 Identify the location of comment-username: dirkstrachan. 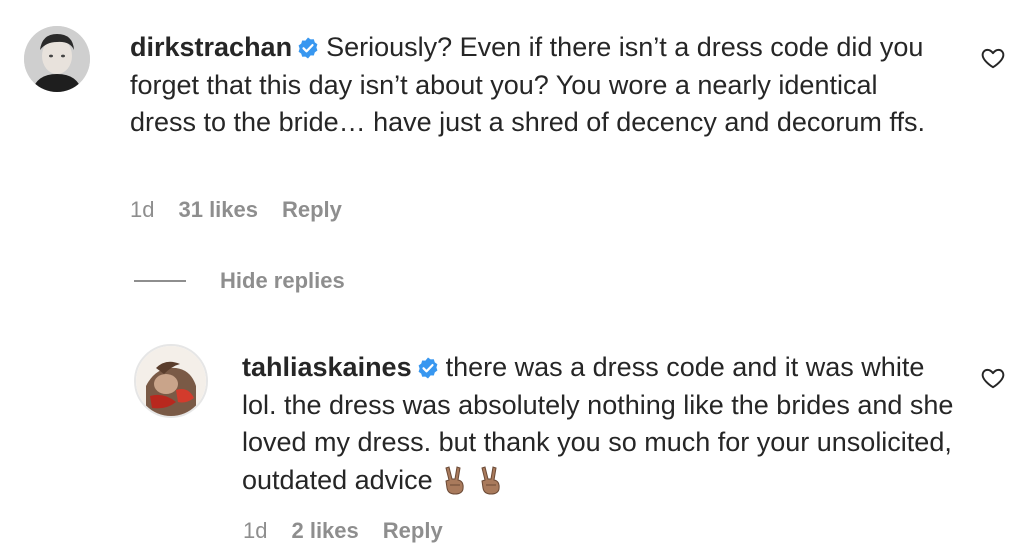
(211, 47).